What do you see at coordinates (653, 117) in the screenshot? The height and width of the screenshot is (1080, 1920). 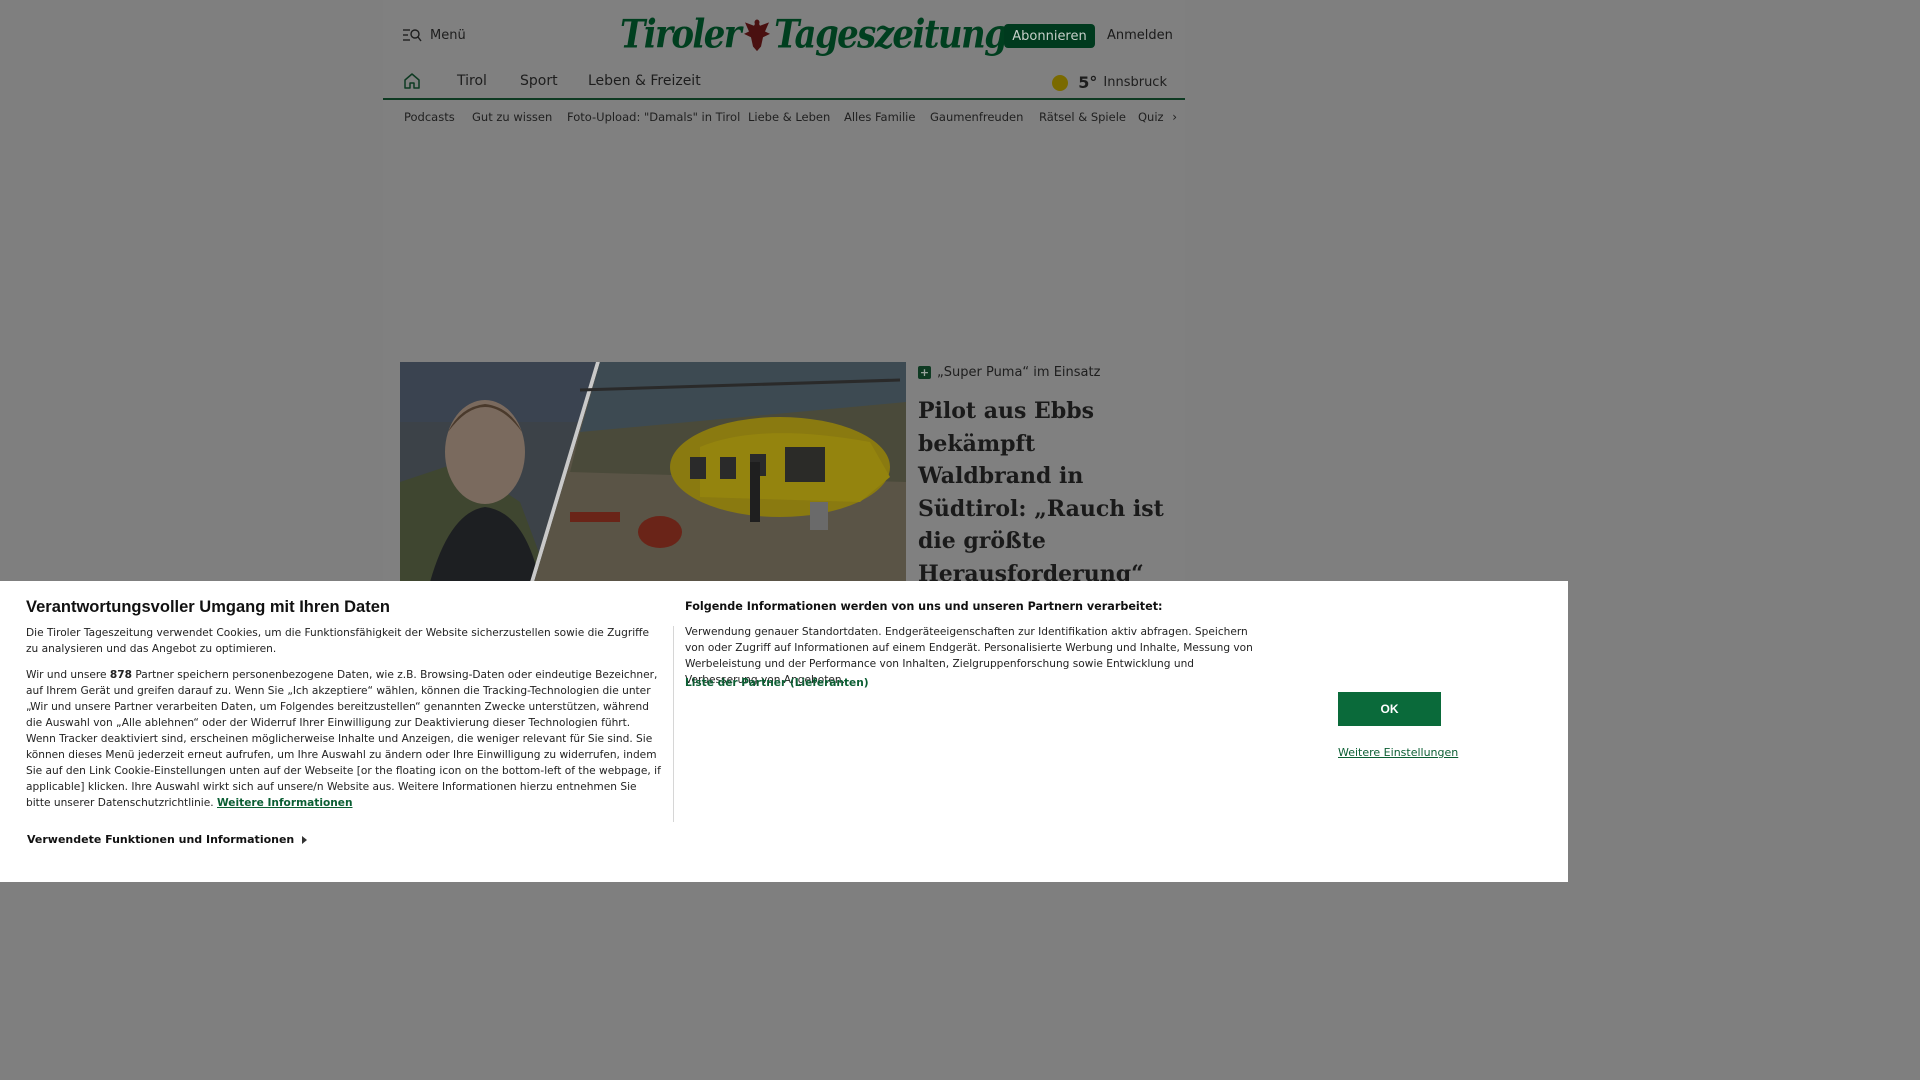 I see `subnav-item-foto-upload: Foto-Upload: "Damals" in Tirol` at bounding box center [653, 117].